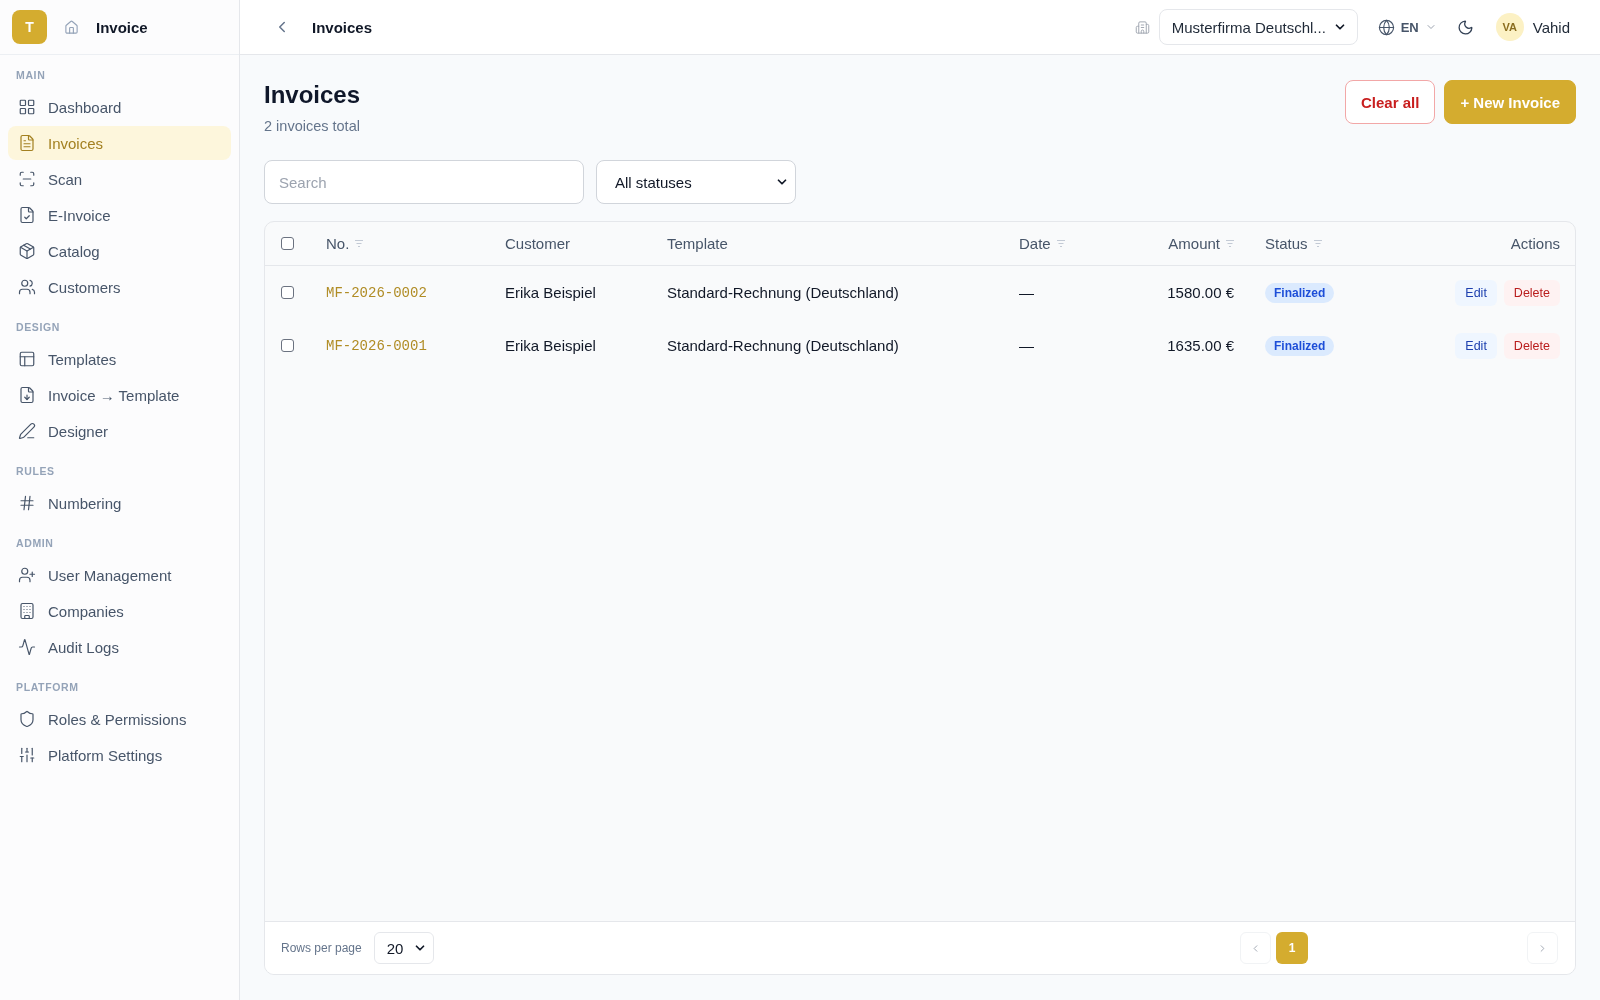  What do you see at coordinates (538, 243) in the screenshot?
I see `column-header: Customer` at bounding box center [538, 243].